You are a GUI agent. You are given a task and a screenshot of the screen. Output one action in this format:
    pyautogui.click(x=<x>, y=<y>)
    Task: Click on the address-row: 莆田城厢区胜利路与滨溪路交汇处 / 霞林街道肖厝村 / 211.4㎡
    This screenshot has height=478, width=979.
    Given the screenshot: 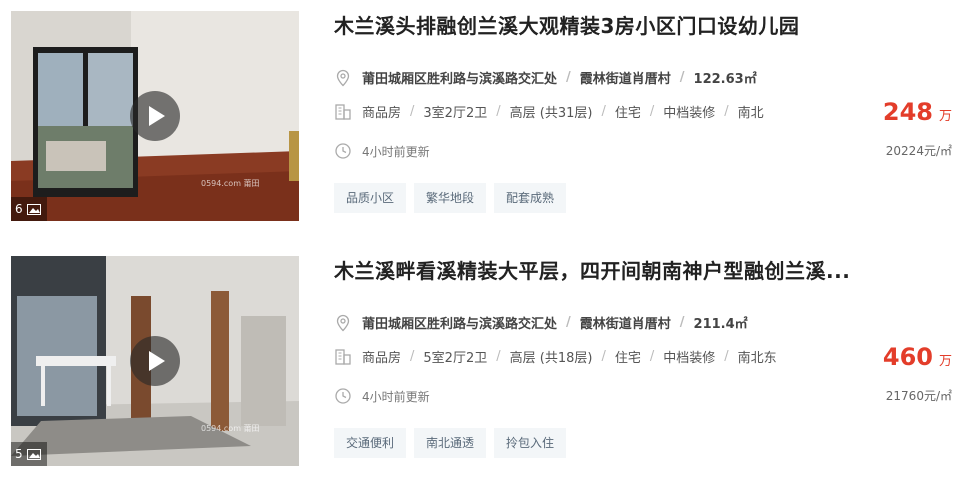 What is the action you would take?
    pyautogui.click(x=541, y=322)
    